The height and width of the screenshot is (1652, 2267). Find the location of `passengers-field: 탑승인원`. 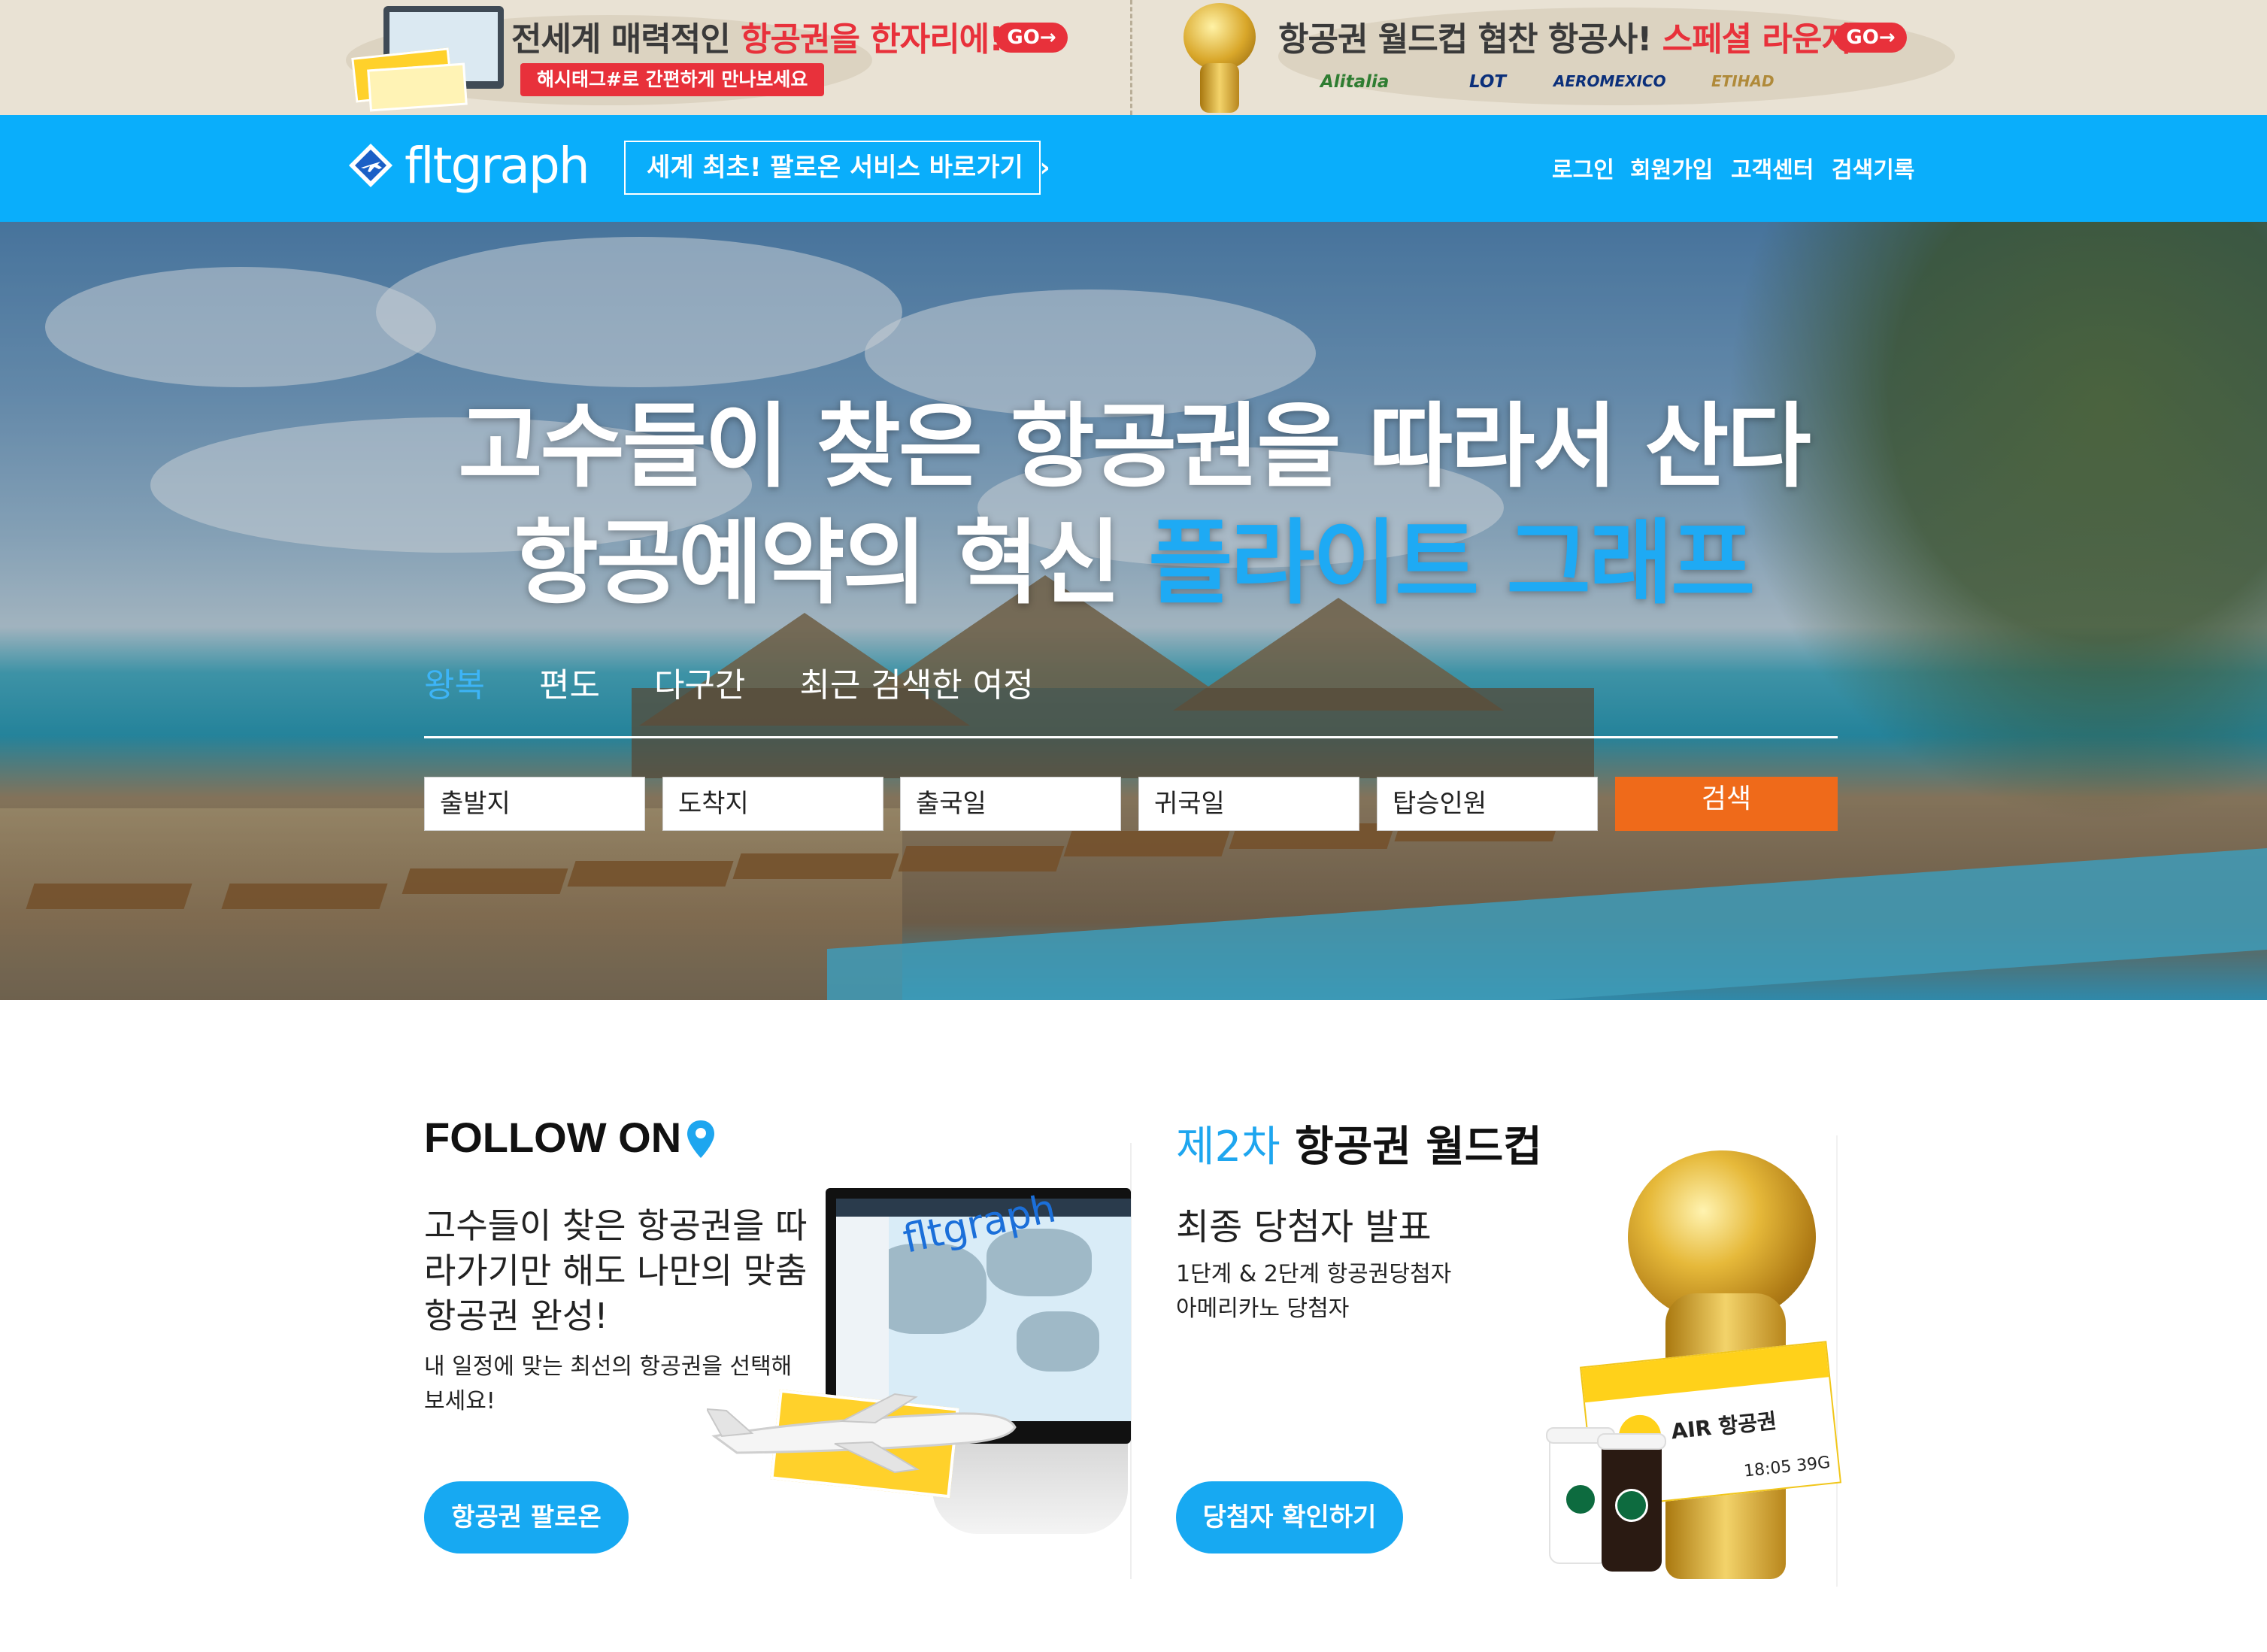

passengers-field: 탑승인원 is located at coordinates (1488, 804).